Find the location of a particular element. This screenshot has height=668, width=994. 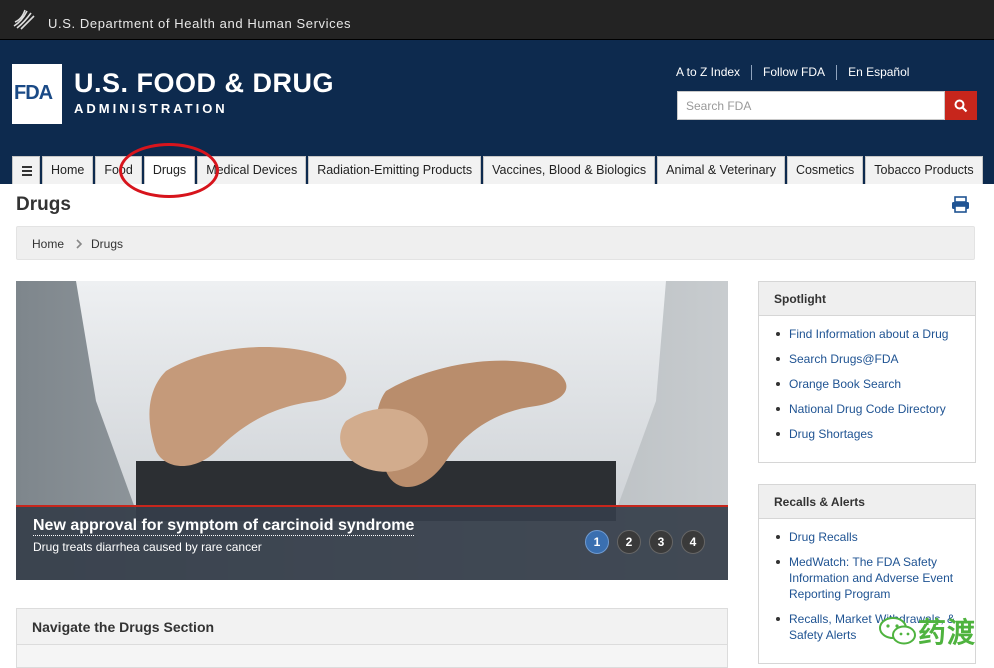

navigate-section-panel: Navigate the Drugs Section is located at coordinates (372, 638).